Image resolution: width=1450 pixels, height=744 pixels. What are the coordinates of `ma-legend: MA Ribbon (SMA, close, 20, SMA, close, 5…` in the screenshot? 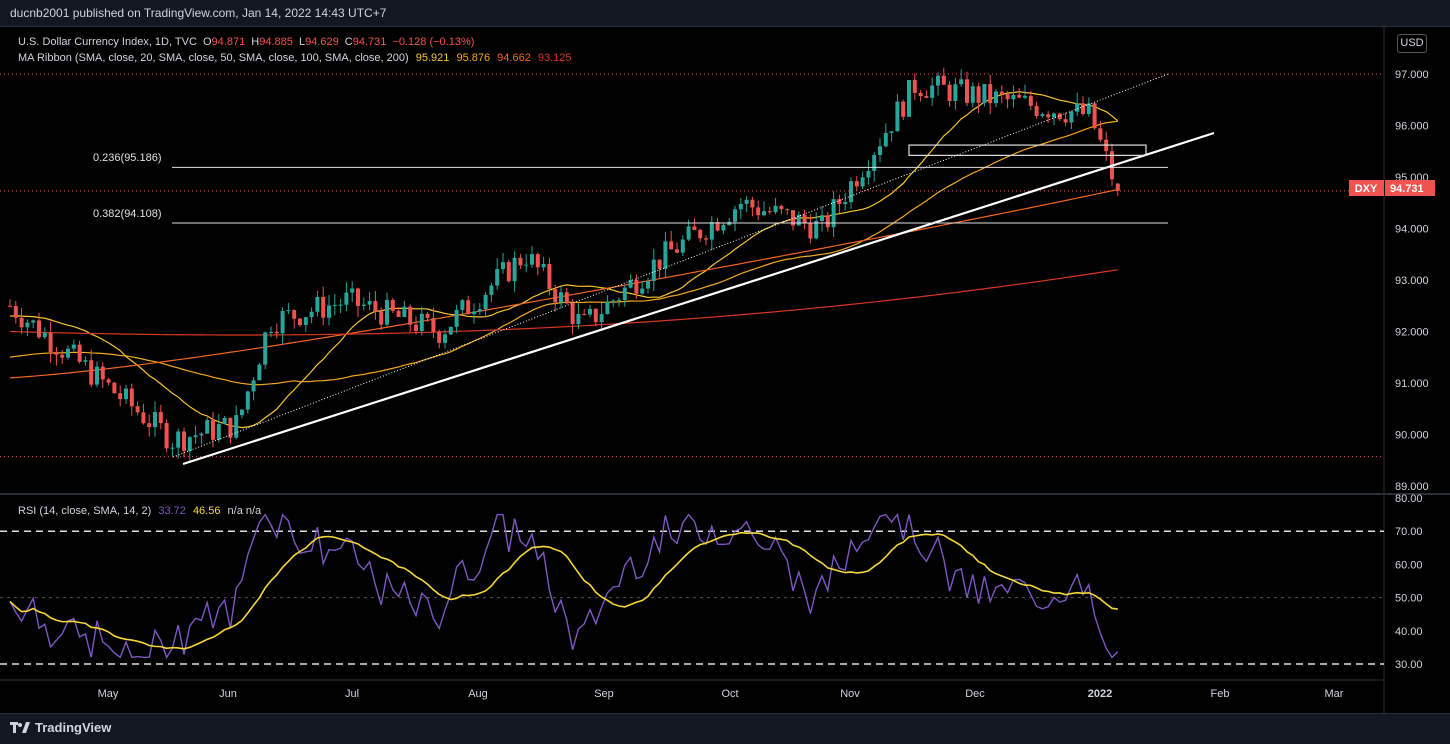 It's located at (295, 58).